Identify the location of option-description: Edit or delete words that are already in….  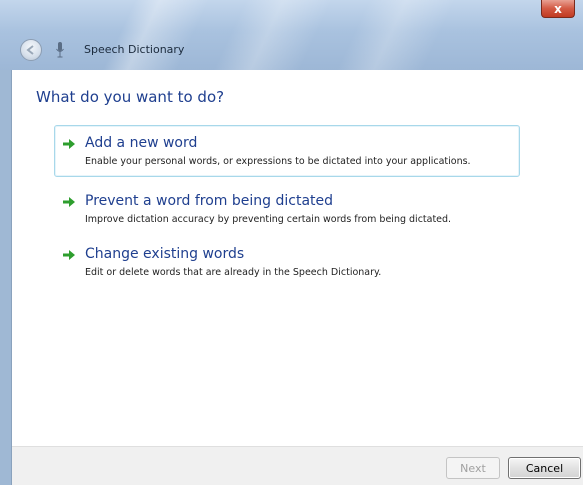
(233, 272).